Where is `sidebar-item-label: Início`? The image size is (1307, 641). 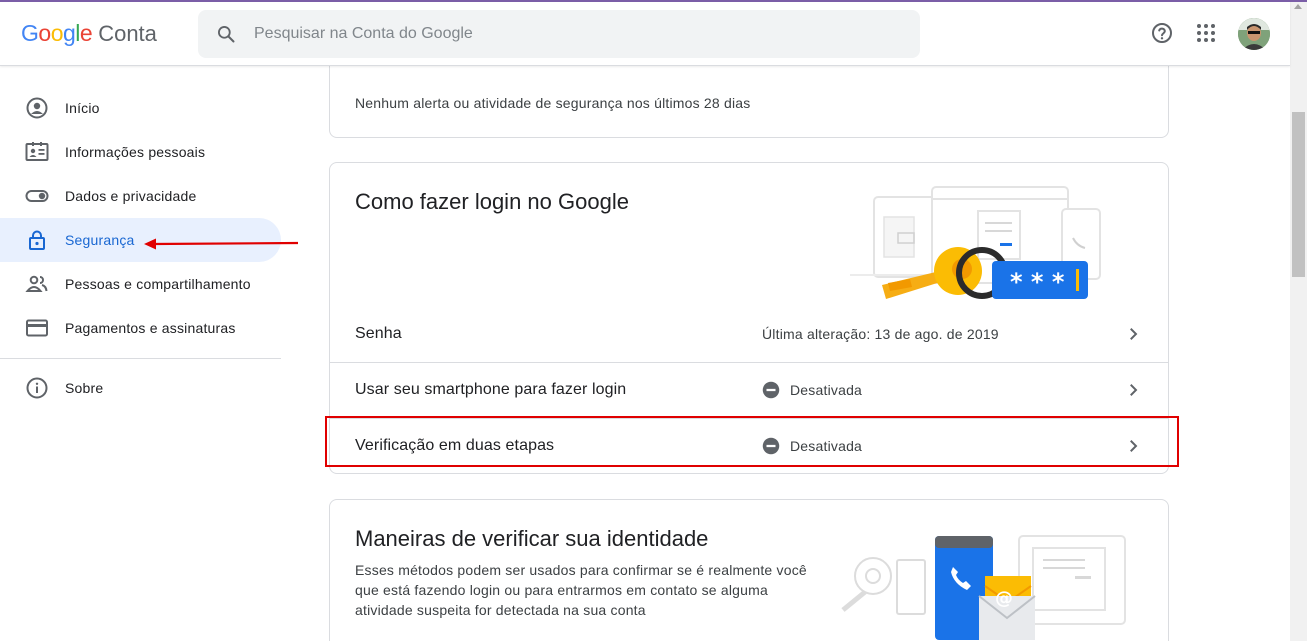 sidebar-item-label: Início is located at coordinates (82, 108).